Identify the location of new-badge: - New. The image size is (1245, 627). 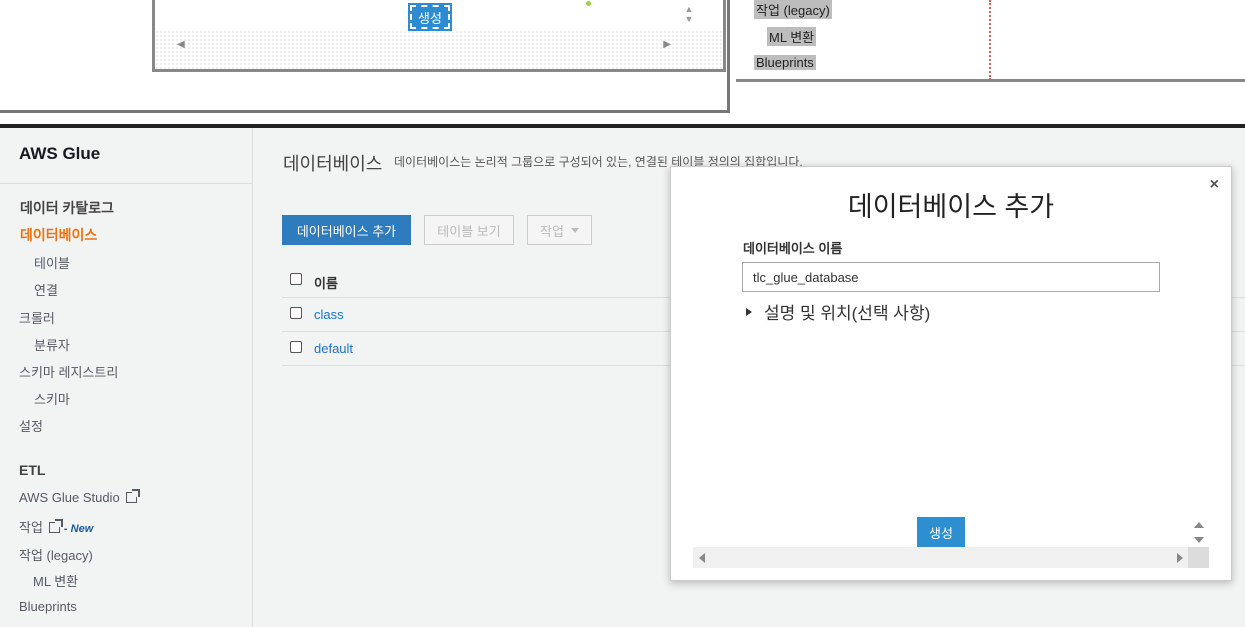
(78, 529).